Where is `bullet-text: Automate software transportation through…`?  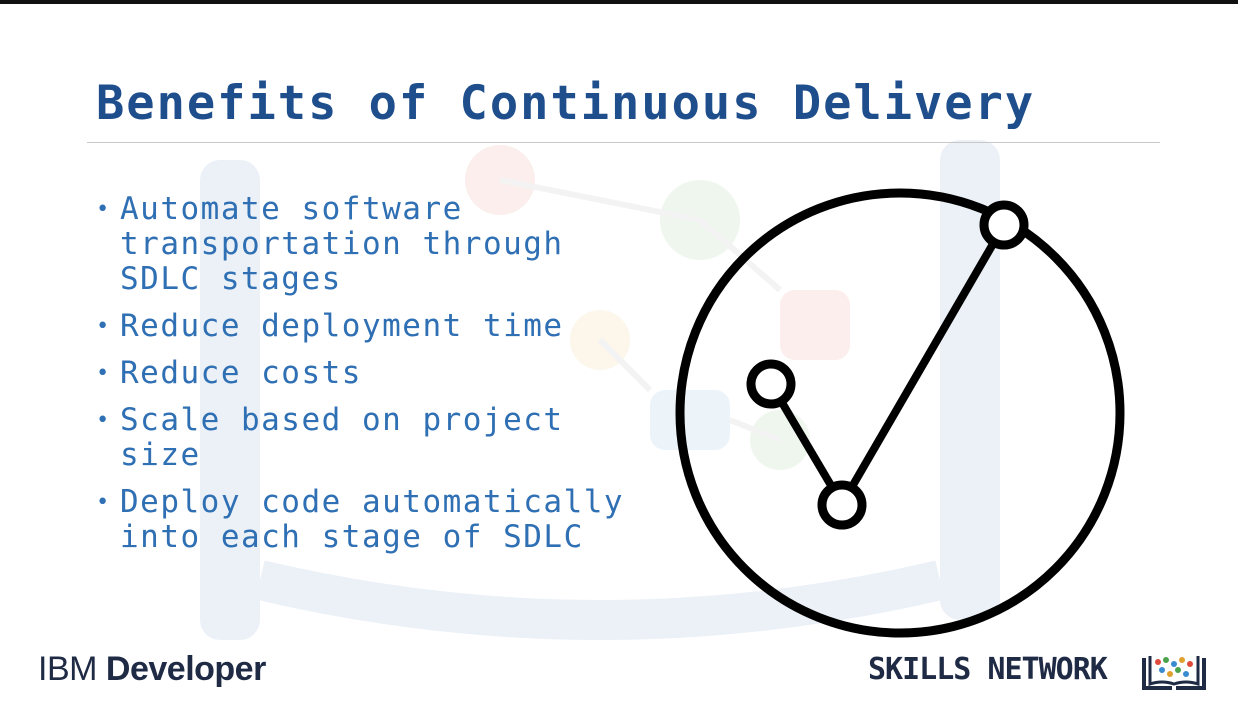
bullet-text: Automate software transportation through… is located at coordinates (342, 244).